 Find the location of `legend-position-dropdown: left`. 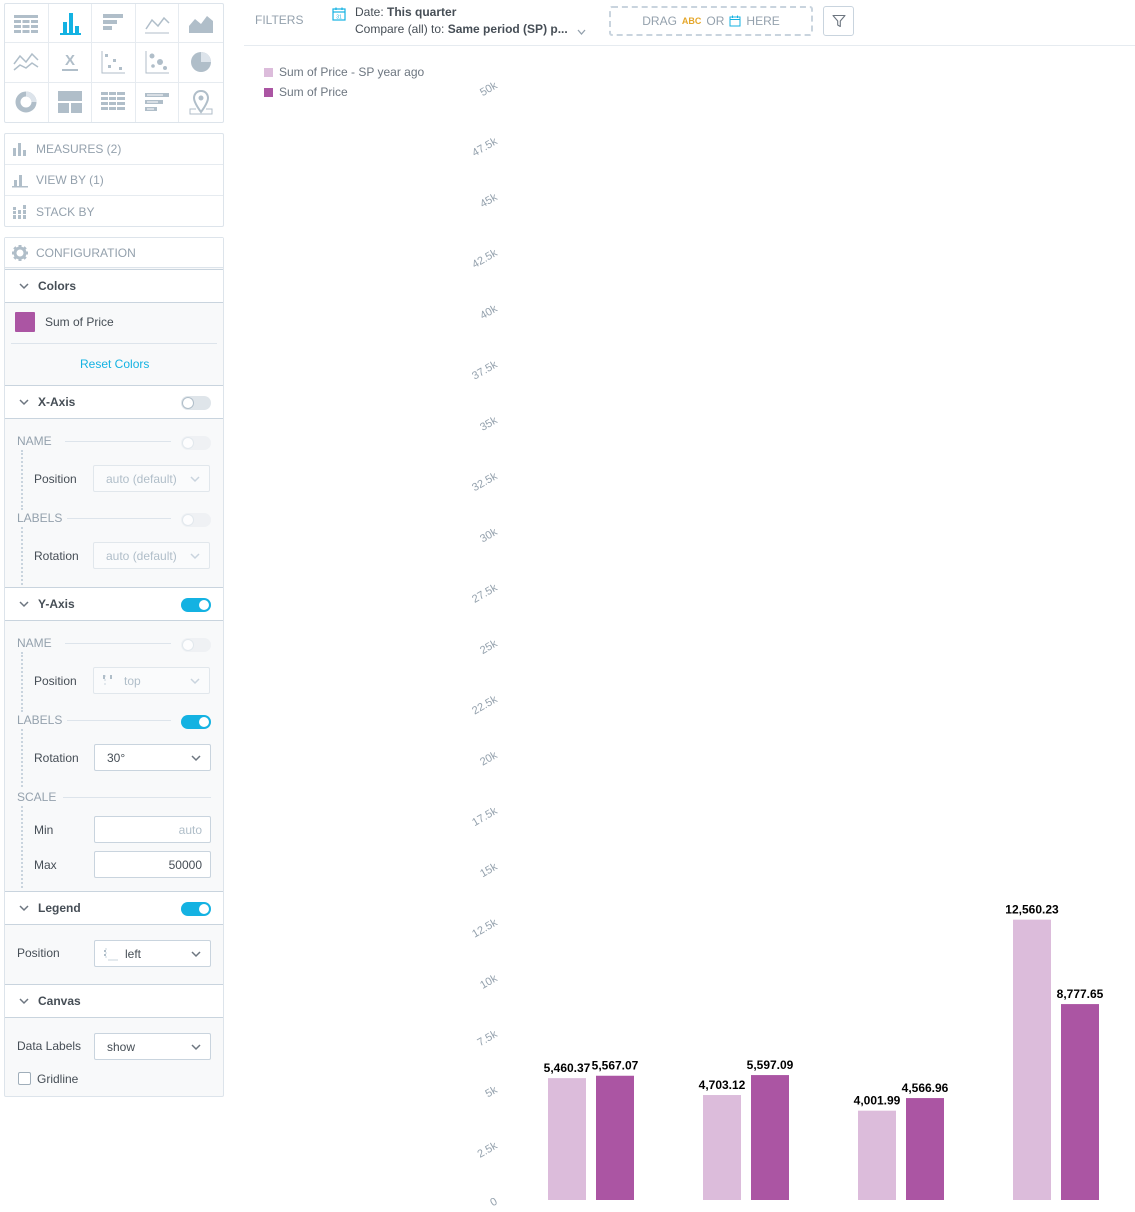

legend-position-dropdown: left is located at coordinates (152, 953).